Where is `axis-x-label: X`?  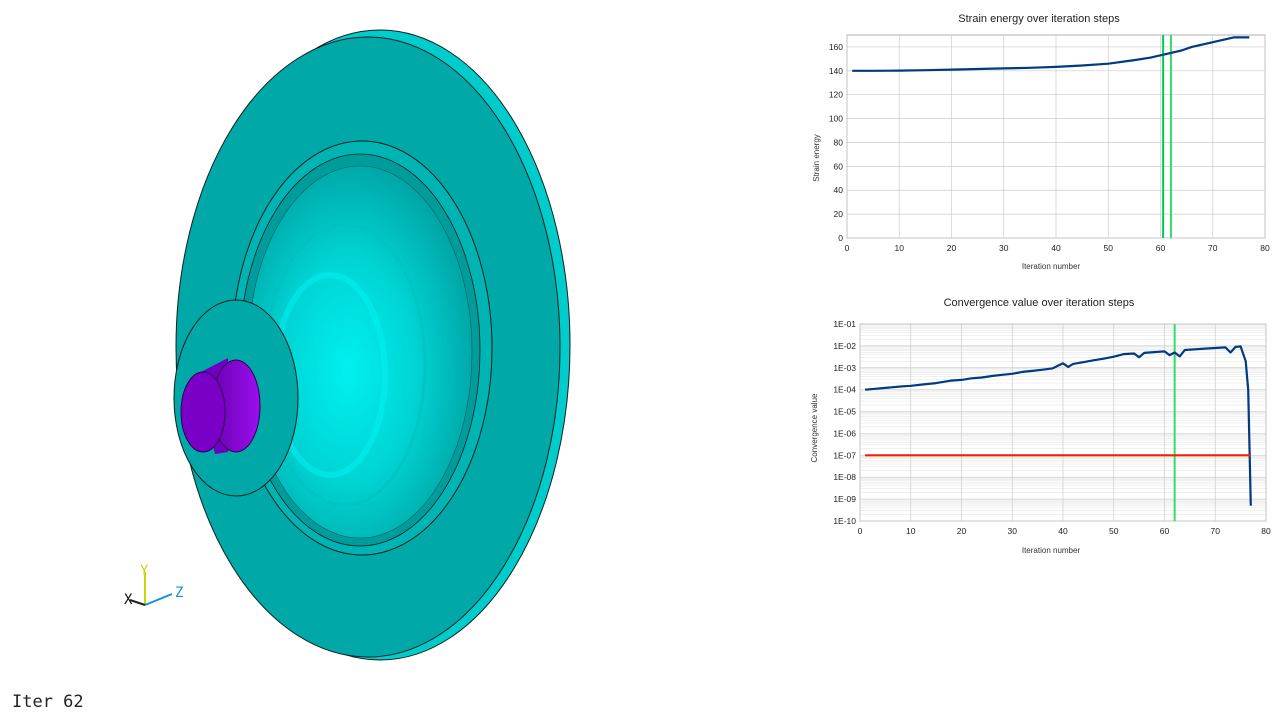
axis-x-label: X is located at coordinates (128, 600).